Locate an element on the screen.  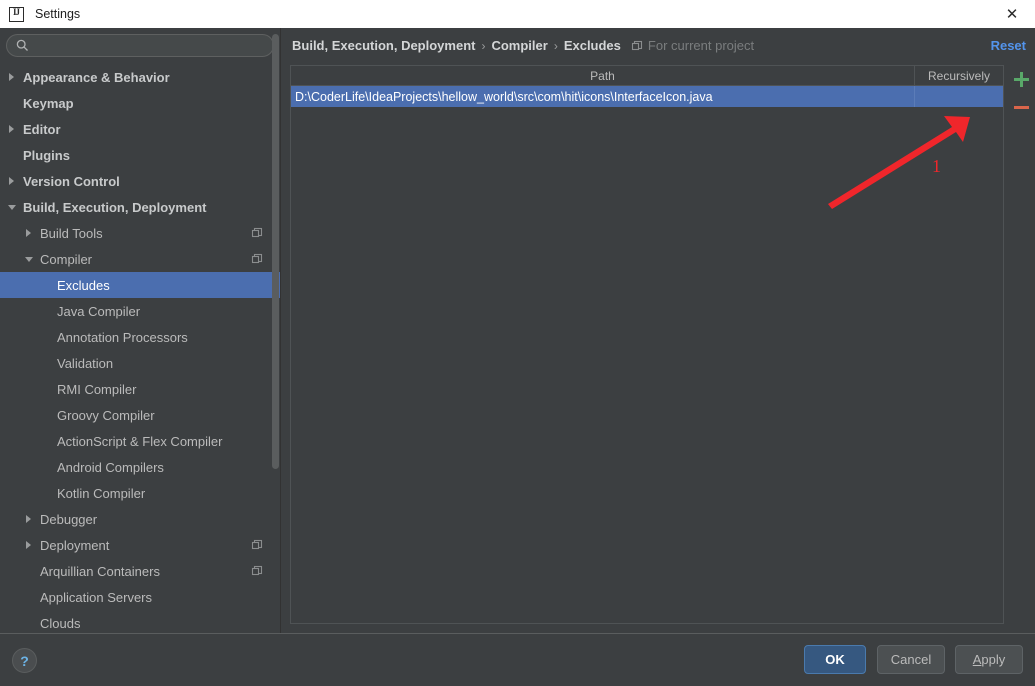
cell-recursively is located at coordinates (959, 96).